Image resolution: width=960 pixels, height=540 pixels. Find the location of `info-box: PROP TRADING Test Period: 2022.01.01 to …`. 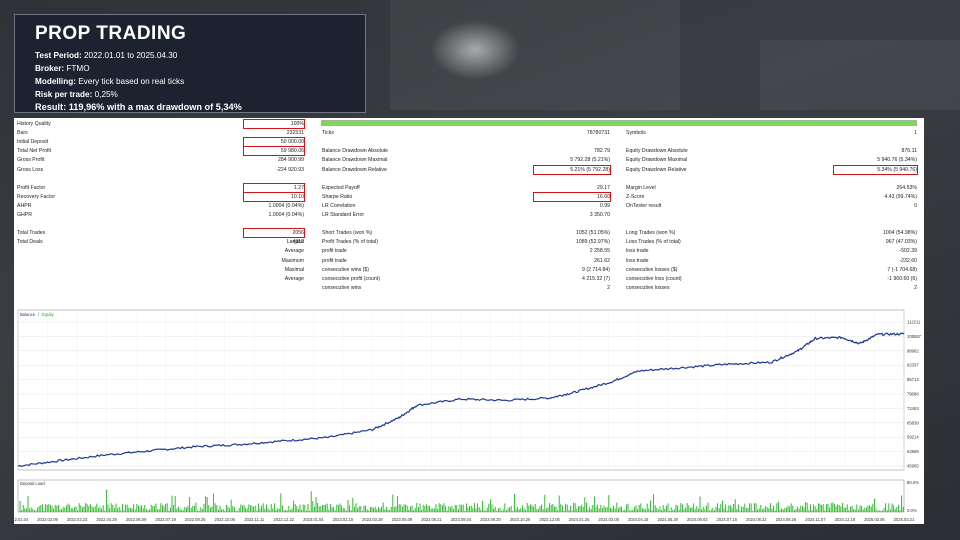

info-box: PROP TRADING Test Period: 2022.01.01 to … is located at coordinates (190, 63).